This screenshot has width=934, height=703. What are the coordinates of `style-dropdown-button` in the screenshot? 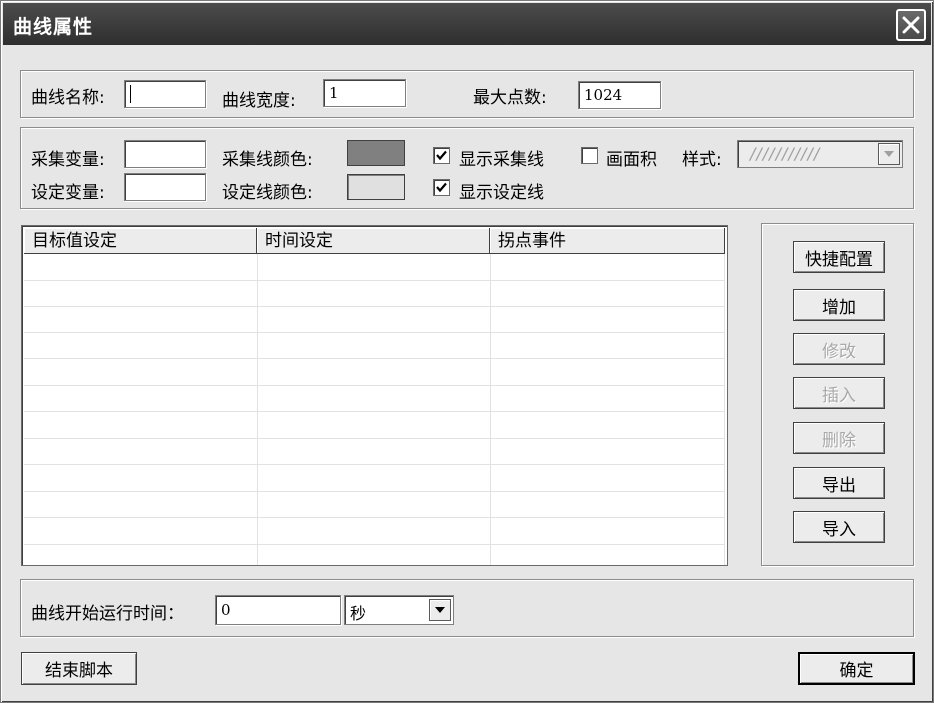 It's located at (889, 154).